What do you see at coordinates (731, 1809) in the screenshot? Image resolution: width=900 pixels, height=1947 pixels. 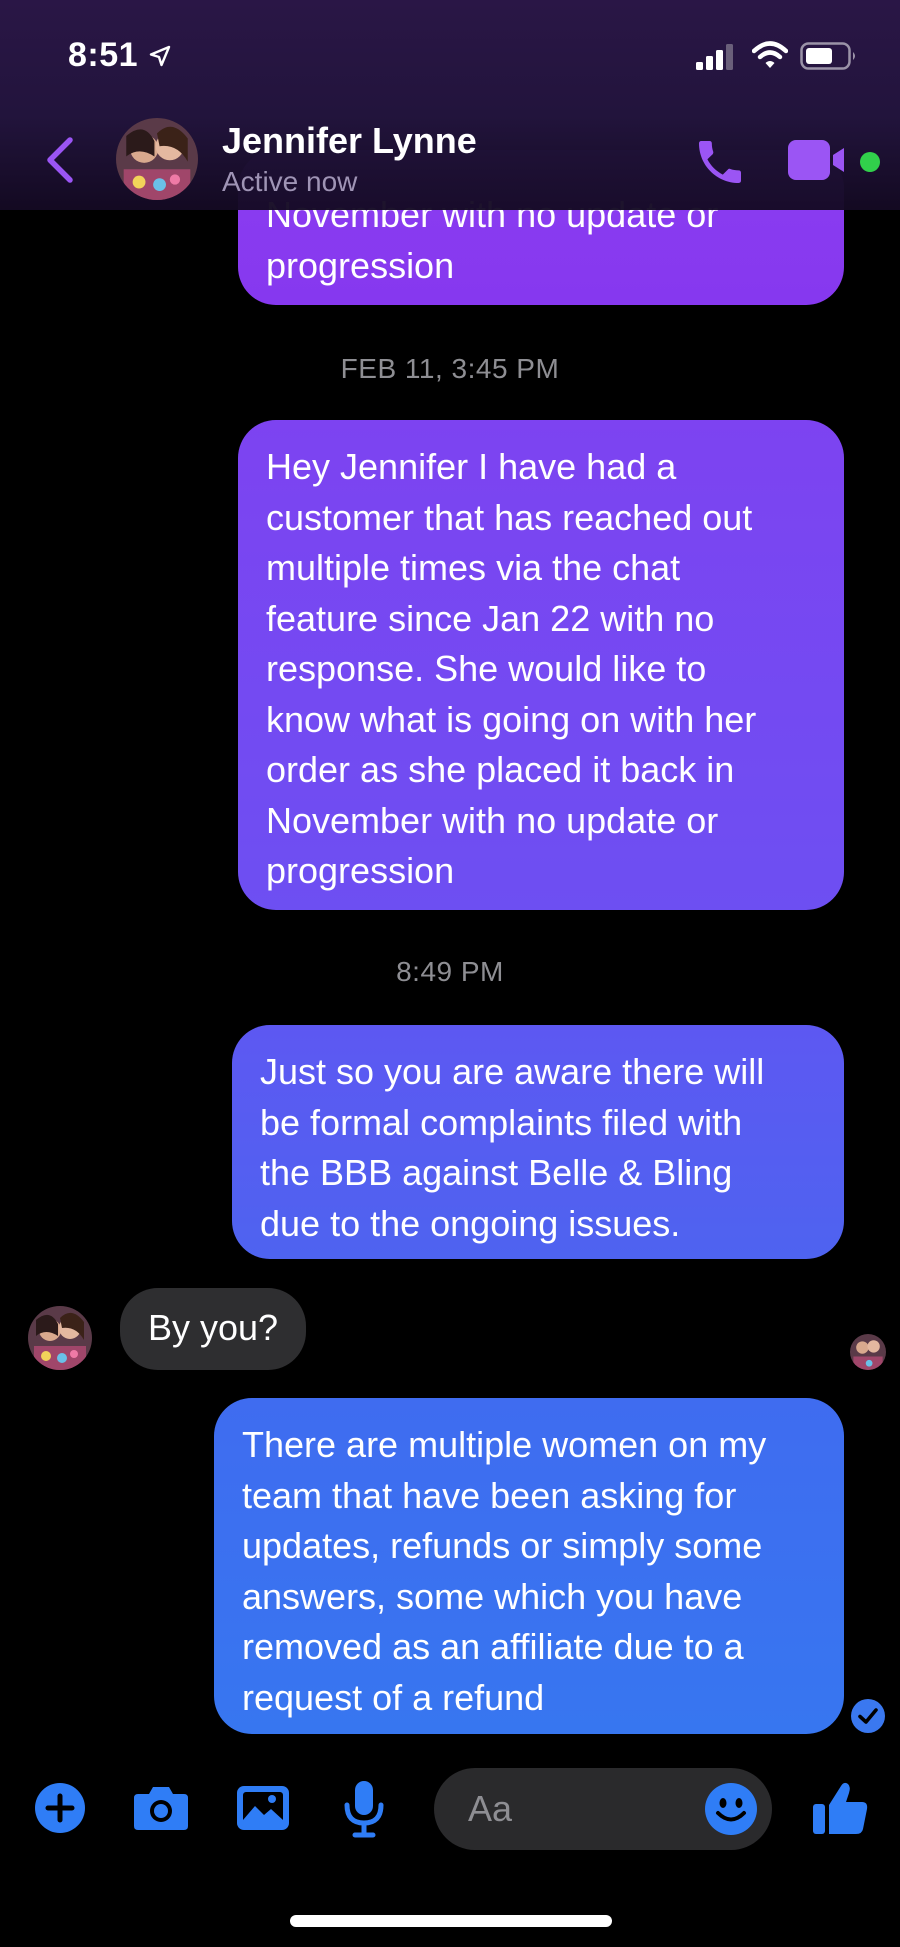 I see `smiley-icon` at bounding box center [731, 1809].